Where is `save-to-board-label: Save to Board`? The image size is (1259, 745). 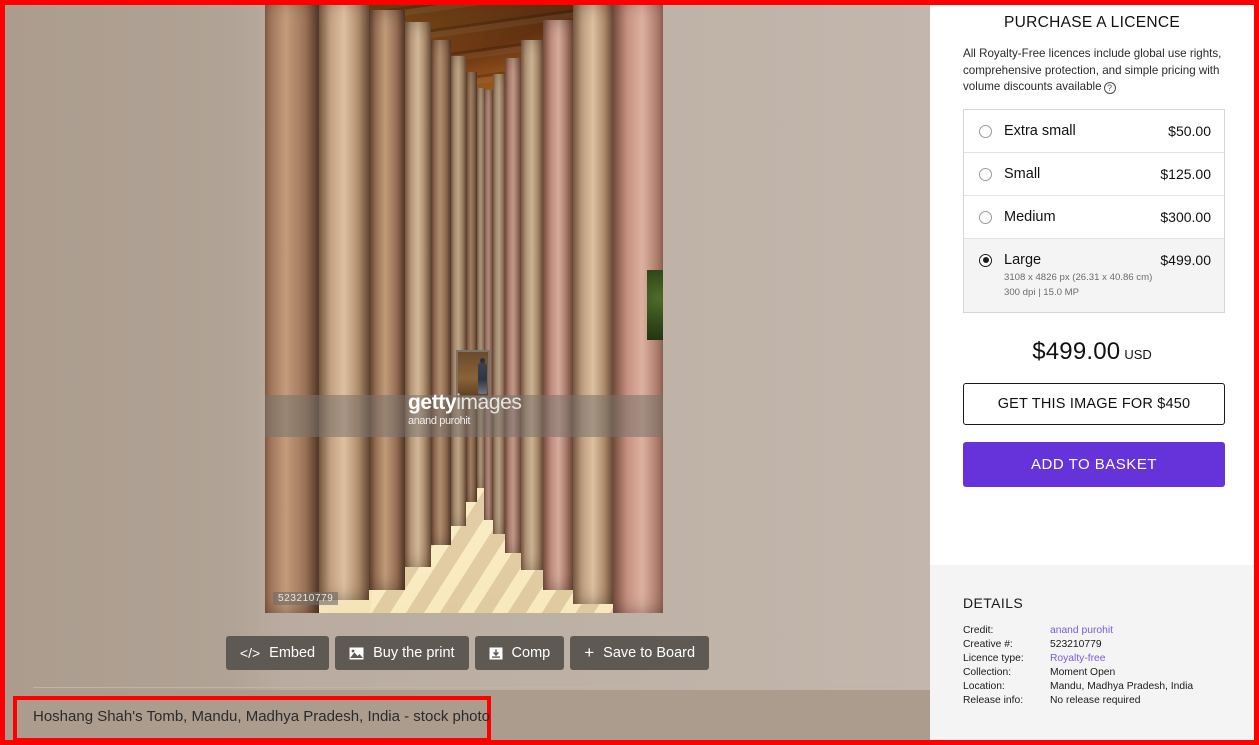
save-to-board-label: Save to Board is located at coordinates (649, 653).